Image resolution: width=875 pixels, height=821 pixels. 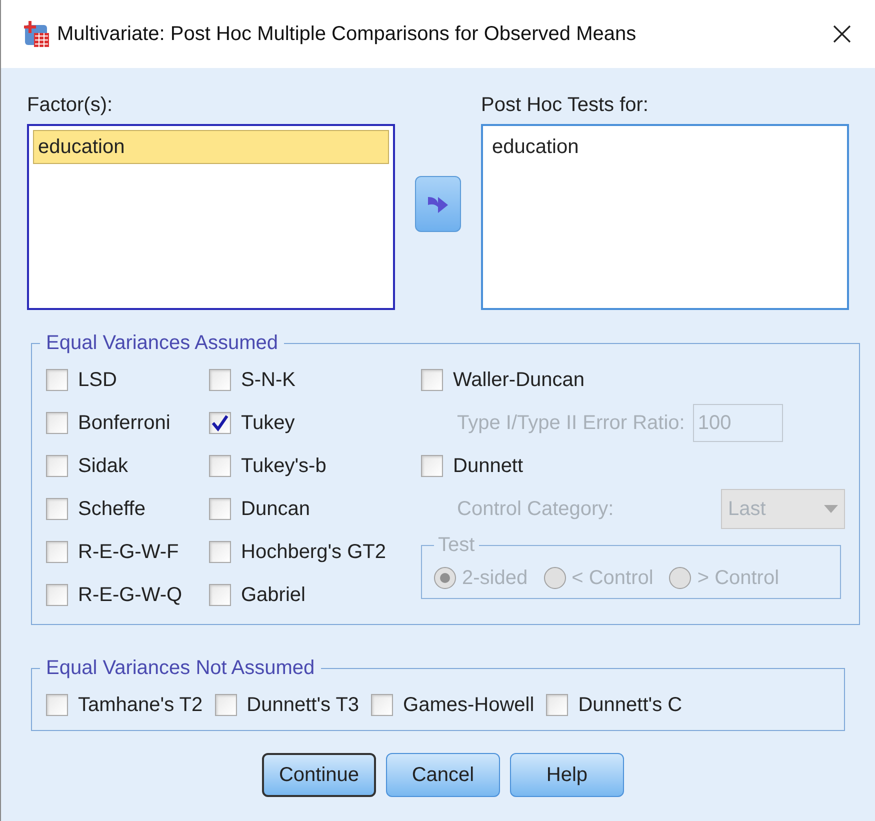 What do you see at coordinates (283, 466) in the screenshot?
I see `checkbox-label: Tukey's-b` at bounding box center [283, 466].